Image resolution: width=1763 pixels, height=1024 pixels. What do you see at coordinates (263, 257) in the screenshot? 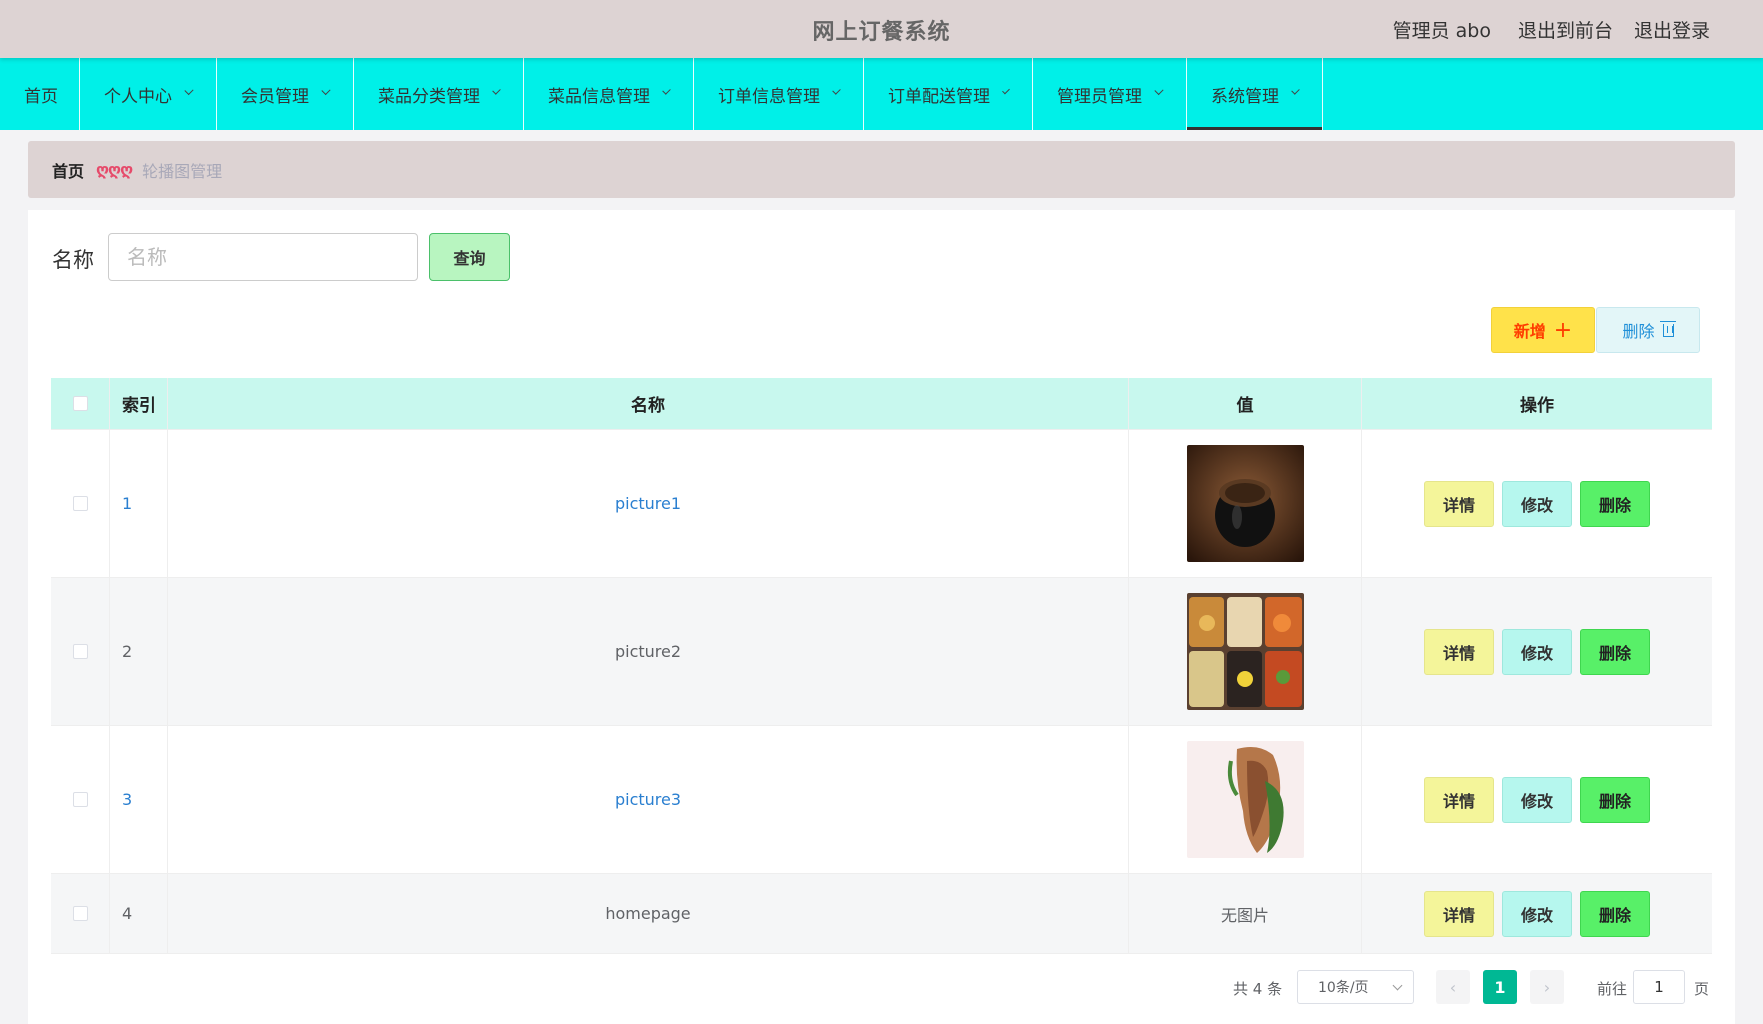
I see `name-search-input` at bounding box center [263, 257].